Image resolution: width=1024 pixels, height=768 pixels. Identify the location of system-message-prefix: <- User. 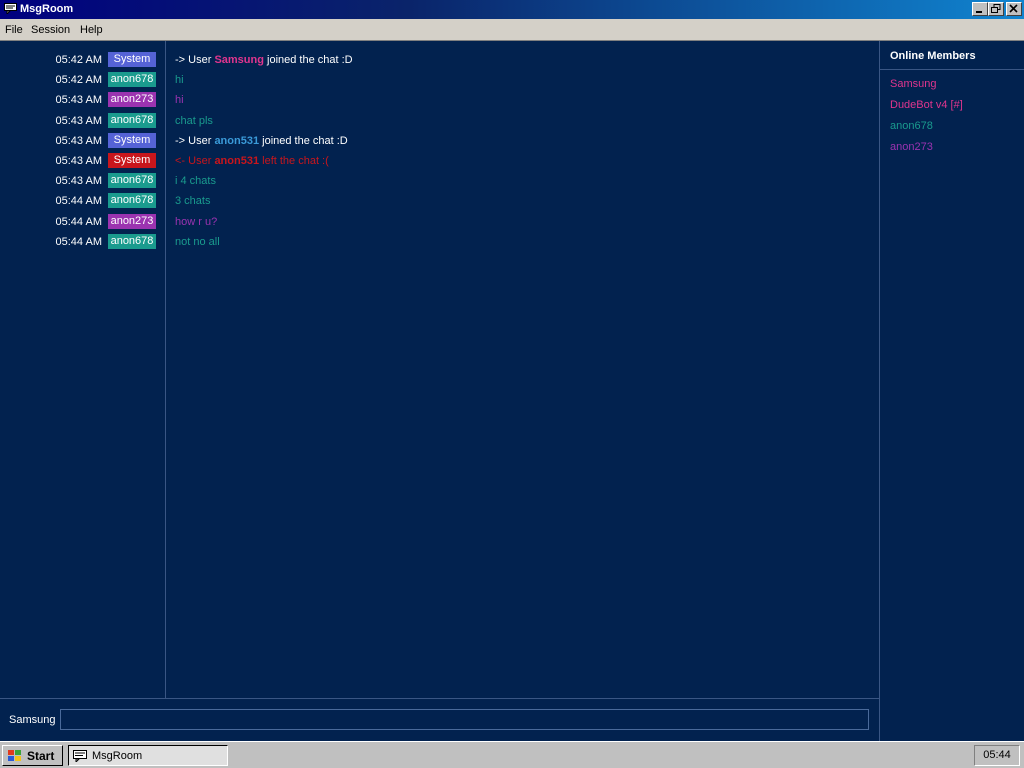
(195, 161).